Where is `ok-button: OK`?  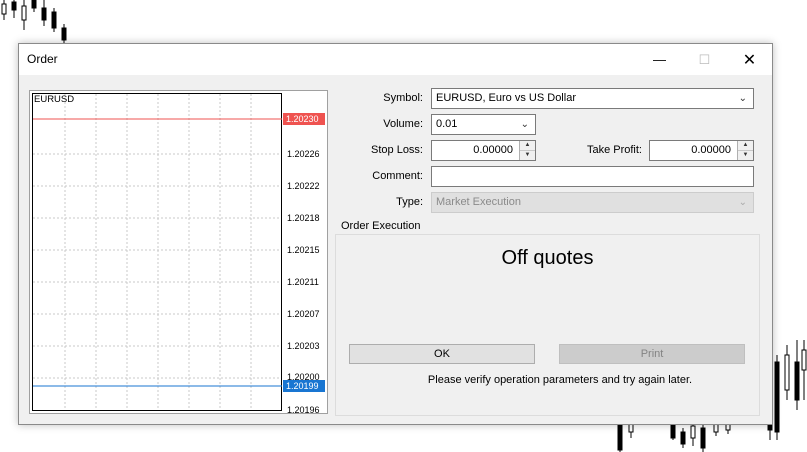
ok-button: OK is located at coordinates (442, 354).